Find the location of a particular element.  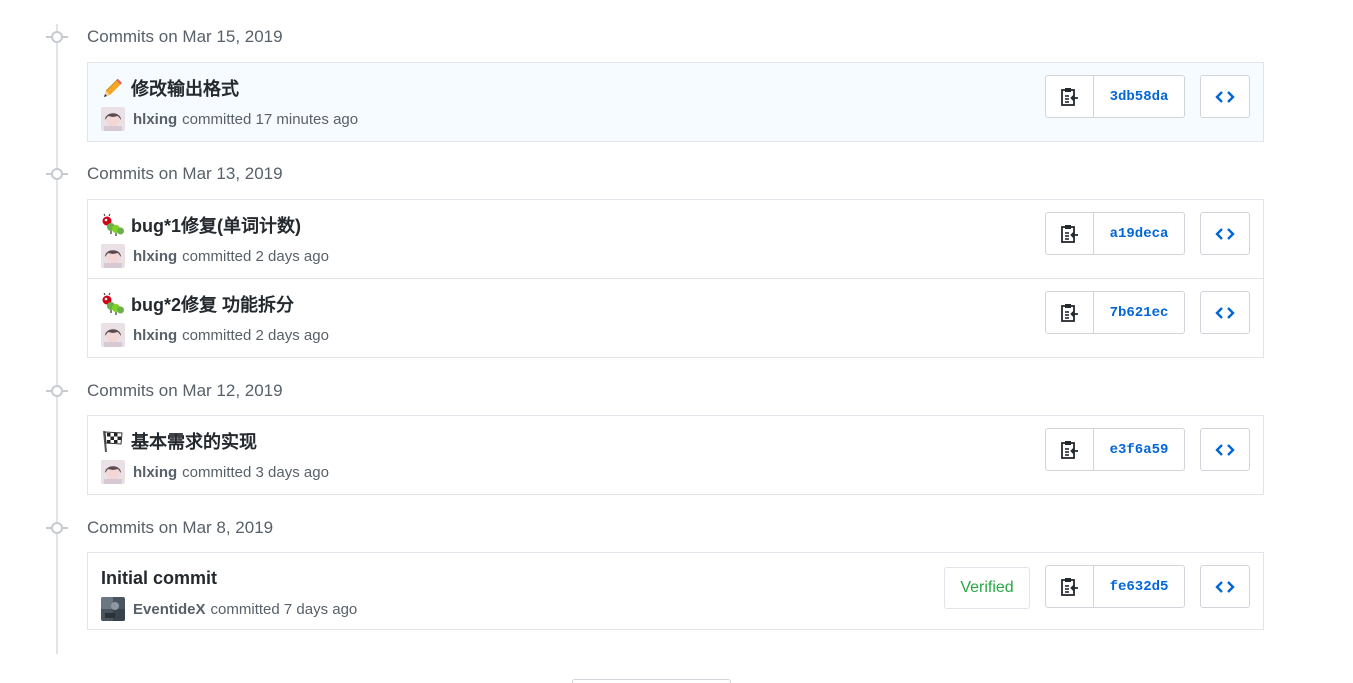

commit-meta: hlxing committed 3 days ago is located at coordinates (215, 472).